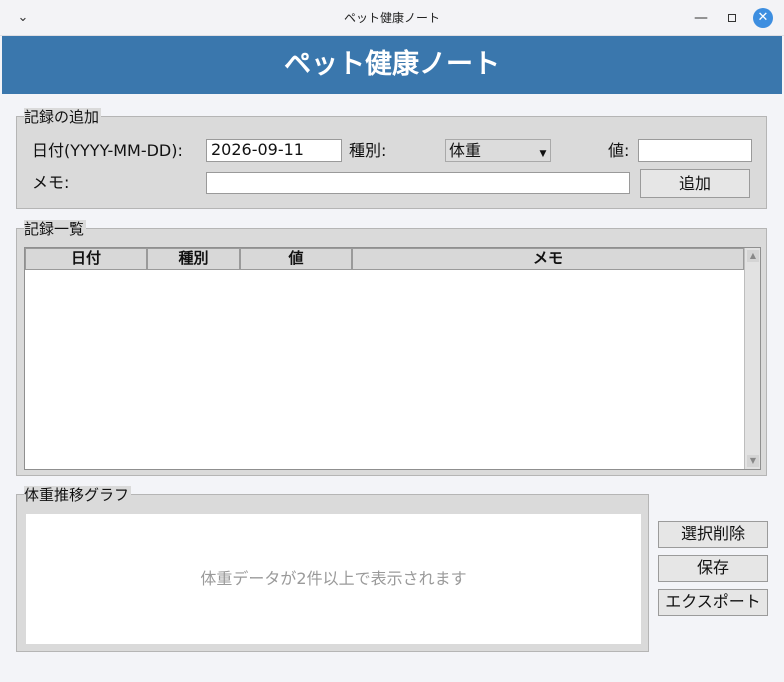 The width and height of the screenshot is (784, 682). I want to click on column-header-value: 値, so click(296, 259).